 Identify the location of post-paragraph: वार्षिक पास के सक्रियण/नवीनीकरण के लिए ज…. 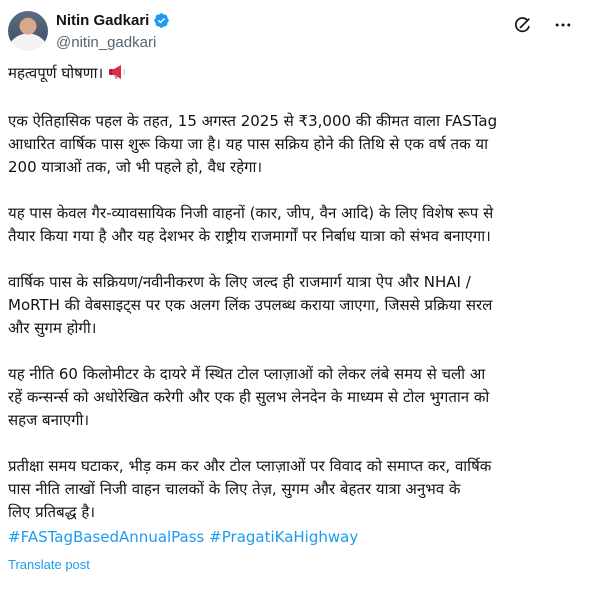
(250, 305).